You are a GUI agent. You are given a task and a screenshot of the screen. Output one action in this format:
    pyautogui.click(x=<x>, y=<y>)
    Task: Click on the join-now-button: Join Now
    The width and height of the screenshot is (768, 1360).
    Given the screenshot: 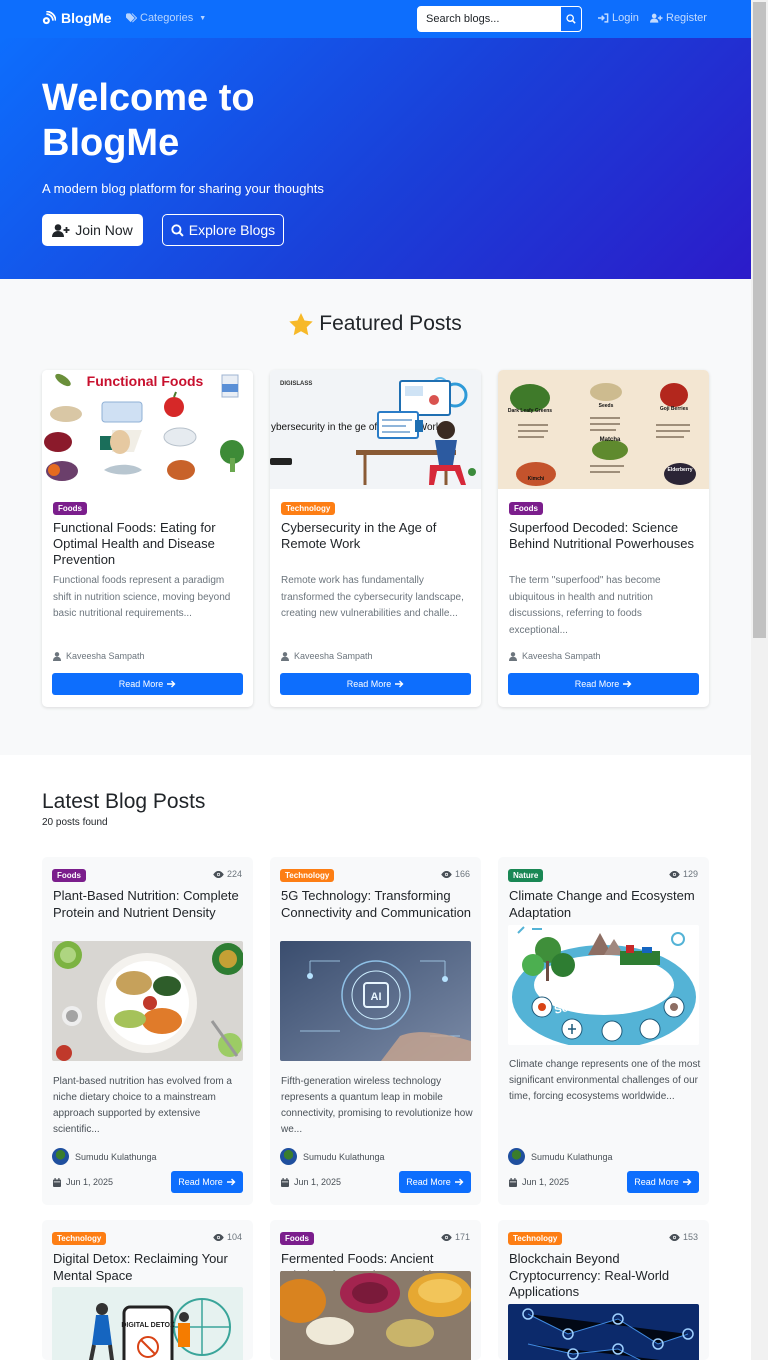 What is the action you would take?
    pyautogui.click(x=92, y=230)
    